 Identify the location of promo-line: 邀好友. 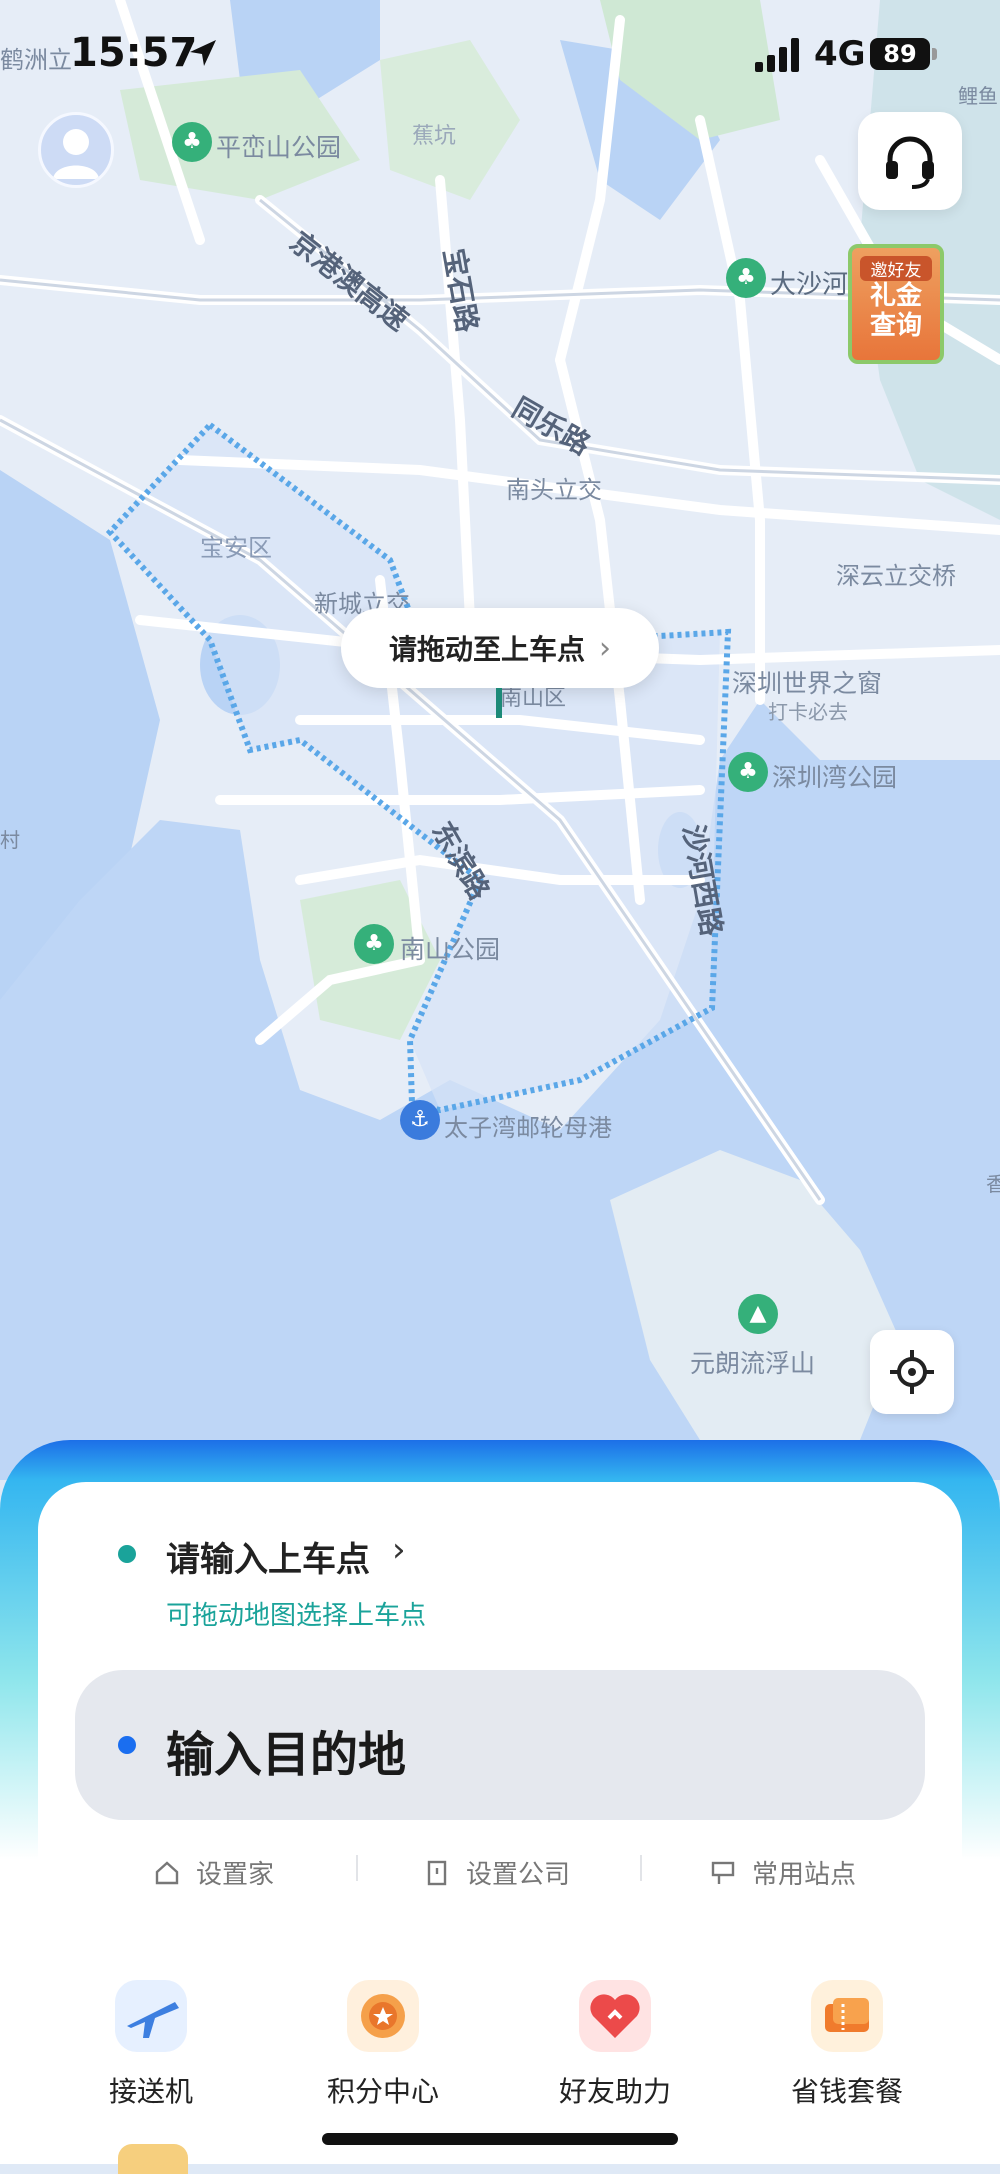
(896, 268).